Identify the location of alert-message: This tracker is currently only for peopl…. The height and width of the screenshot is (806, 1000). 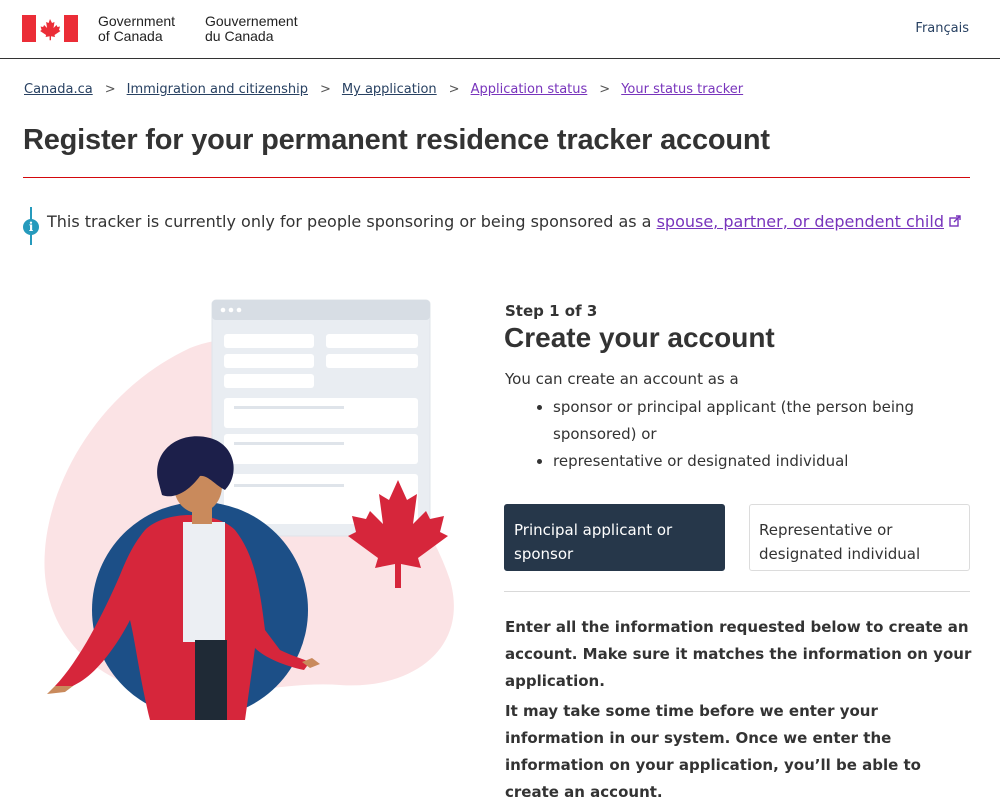
(504, 221).